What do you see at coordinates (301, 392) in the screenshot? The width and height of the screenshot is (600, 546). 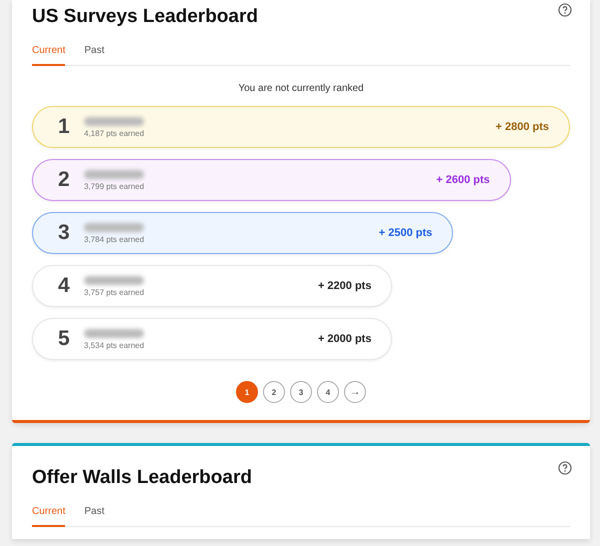 I see `page-button: 3` at bounding box center [301, 392].